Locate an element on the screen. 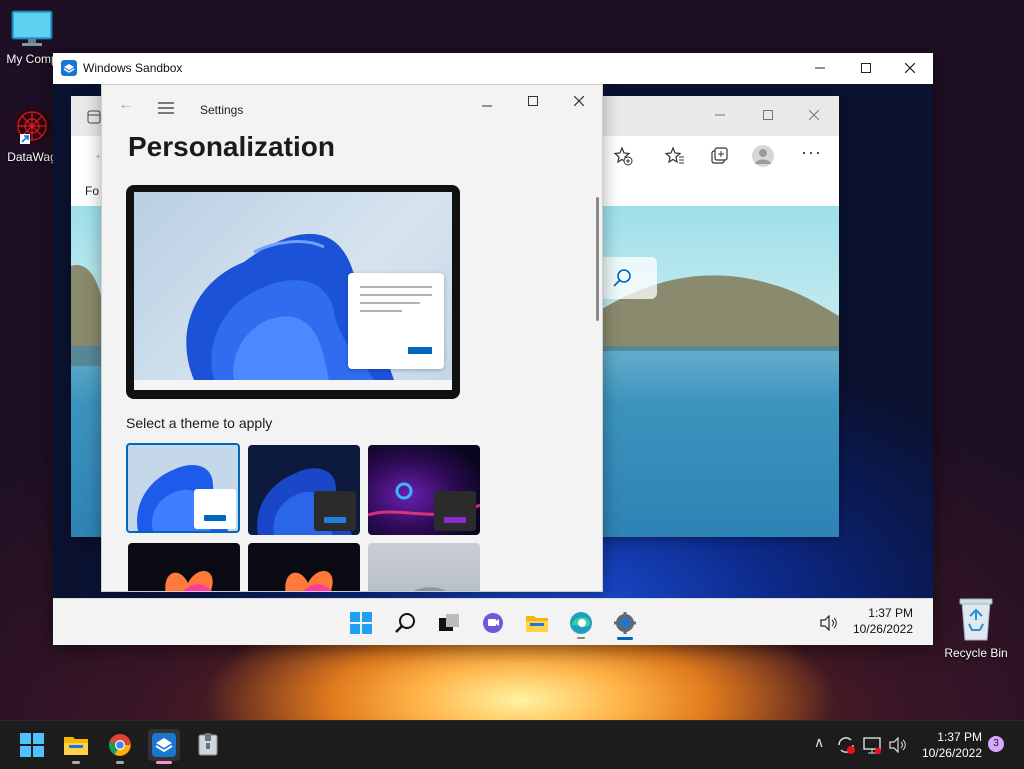 The width and height of the screenshot is (1024, 769). preview-window is located at coordinates (396, 321).